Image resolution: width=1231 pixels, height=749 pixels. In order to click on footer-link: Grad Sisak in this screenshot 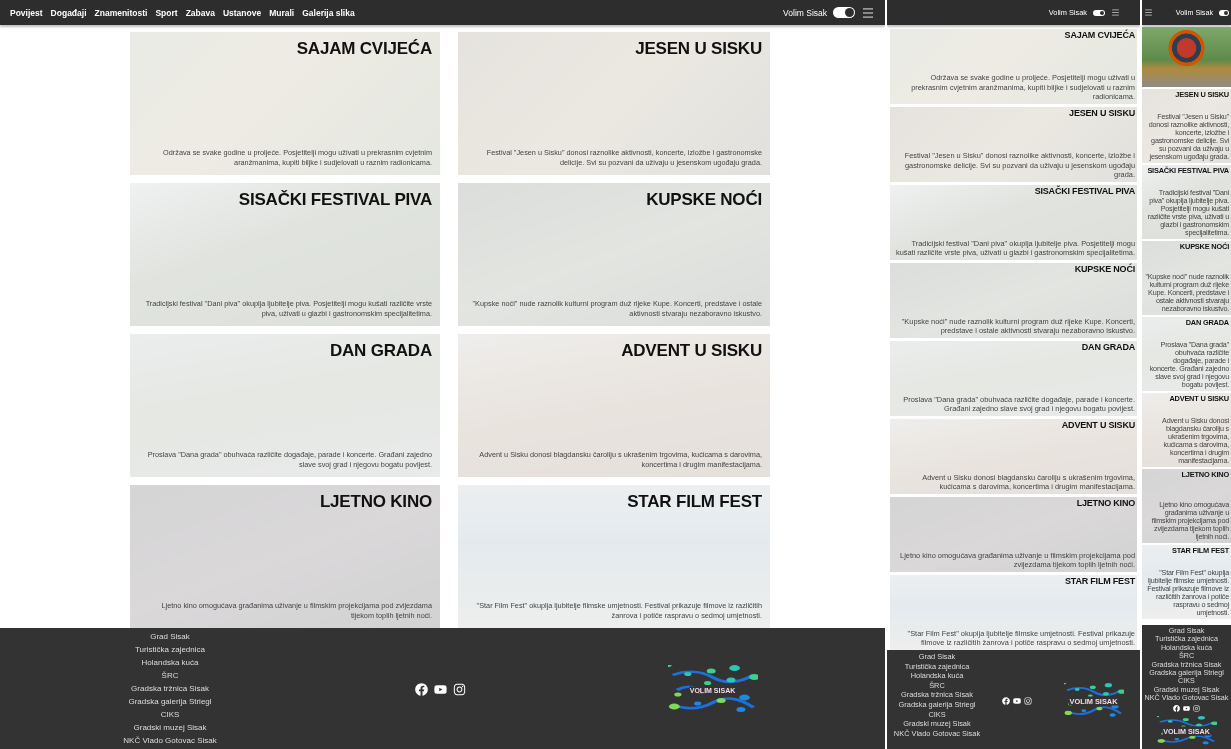, I will do `click(170, 636)`.